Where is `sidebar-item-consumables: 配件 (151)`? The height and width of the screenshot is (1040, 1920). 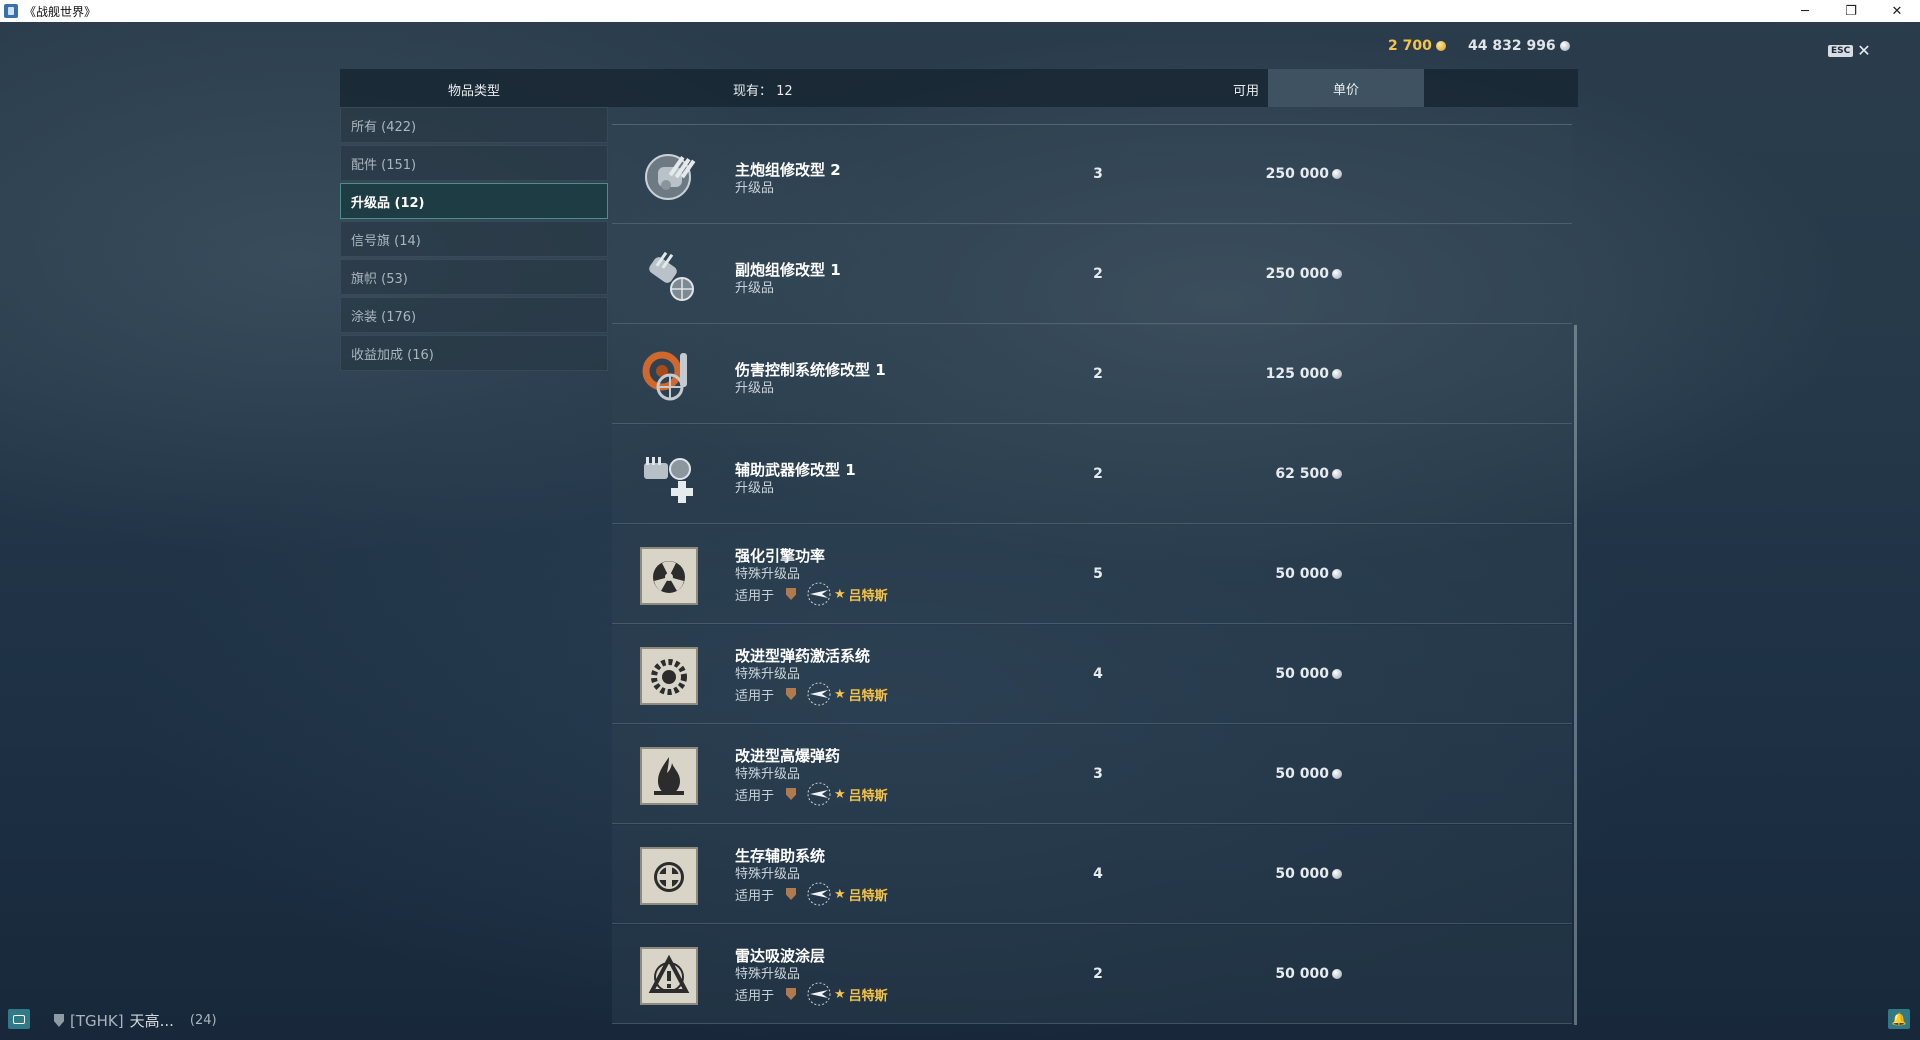 sidebar-item-consumables: 配件 (151) is located at coordinates (474, 163).